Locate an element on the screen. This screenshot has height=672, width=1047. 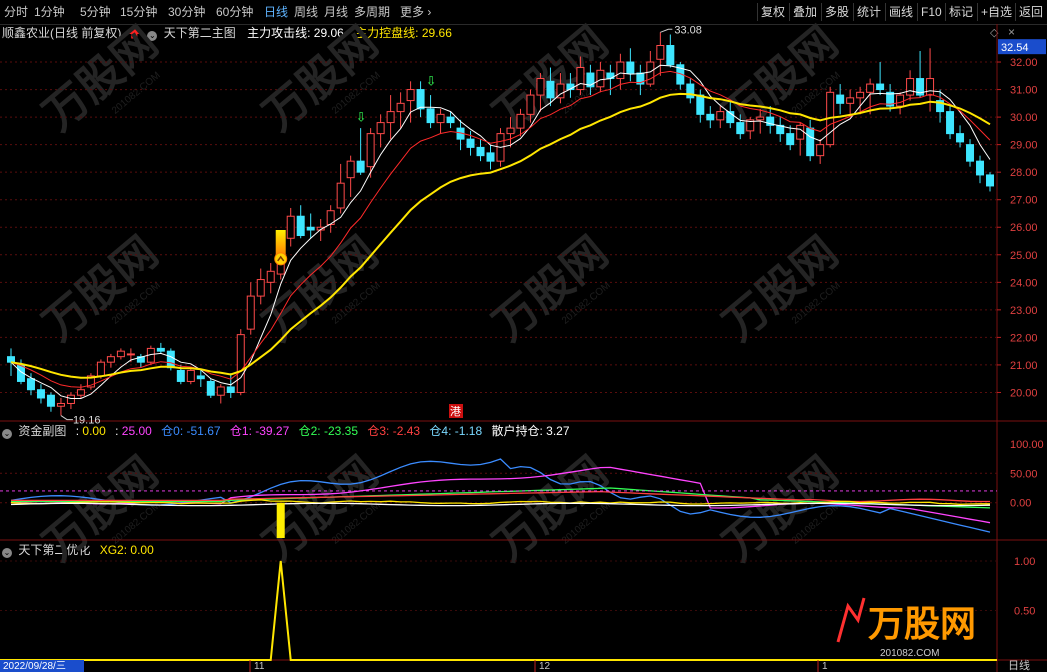
x-axis-month-label: 12 is located at coordinates (545, 666).